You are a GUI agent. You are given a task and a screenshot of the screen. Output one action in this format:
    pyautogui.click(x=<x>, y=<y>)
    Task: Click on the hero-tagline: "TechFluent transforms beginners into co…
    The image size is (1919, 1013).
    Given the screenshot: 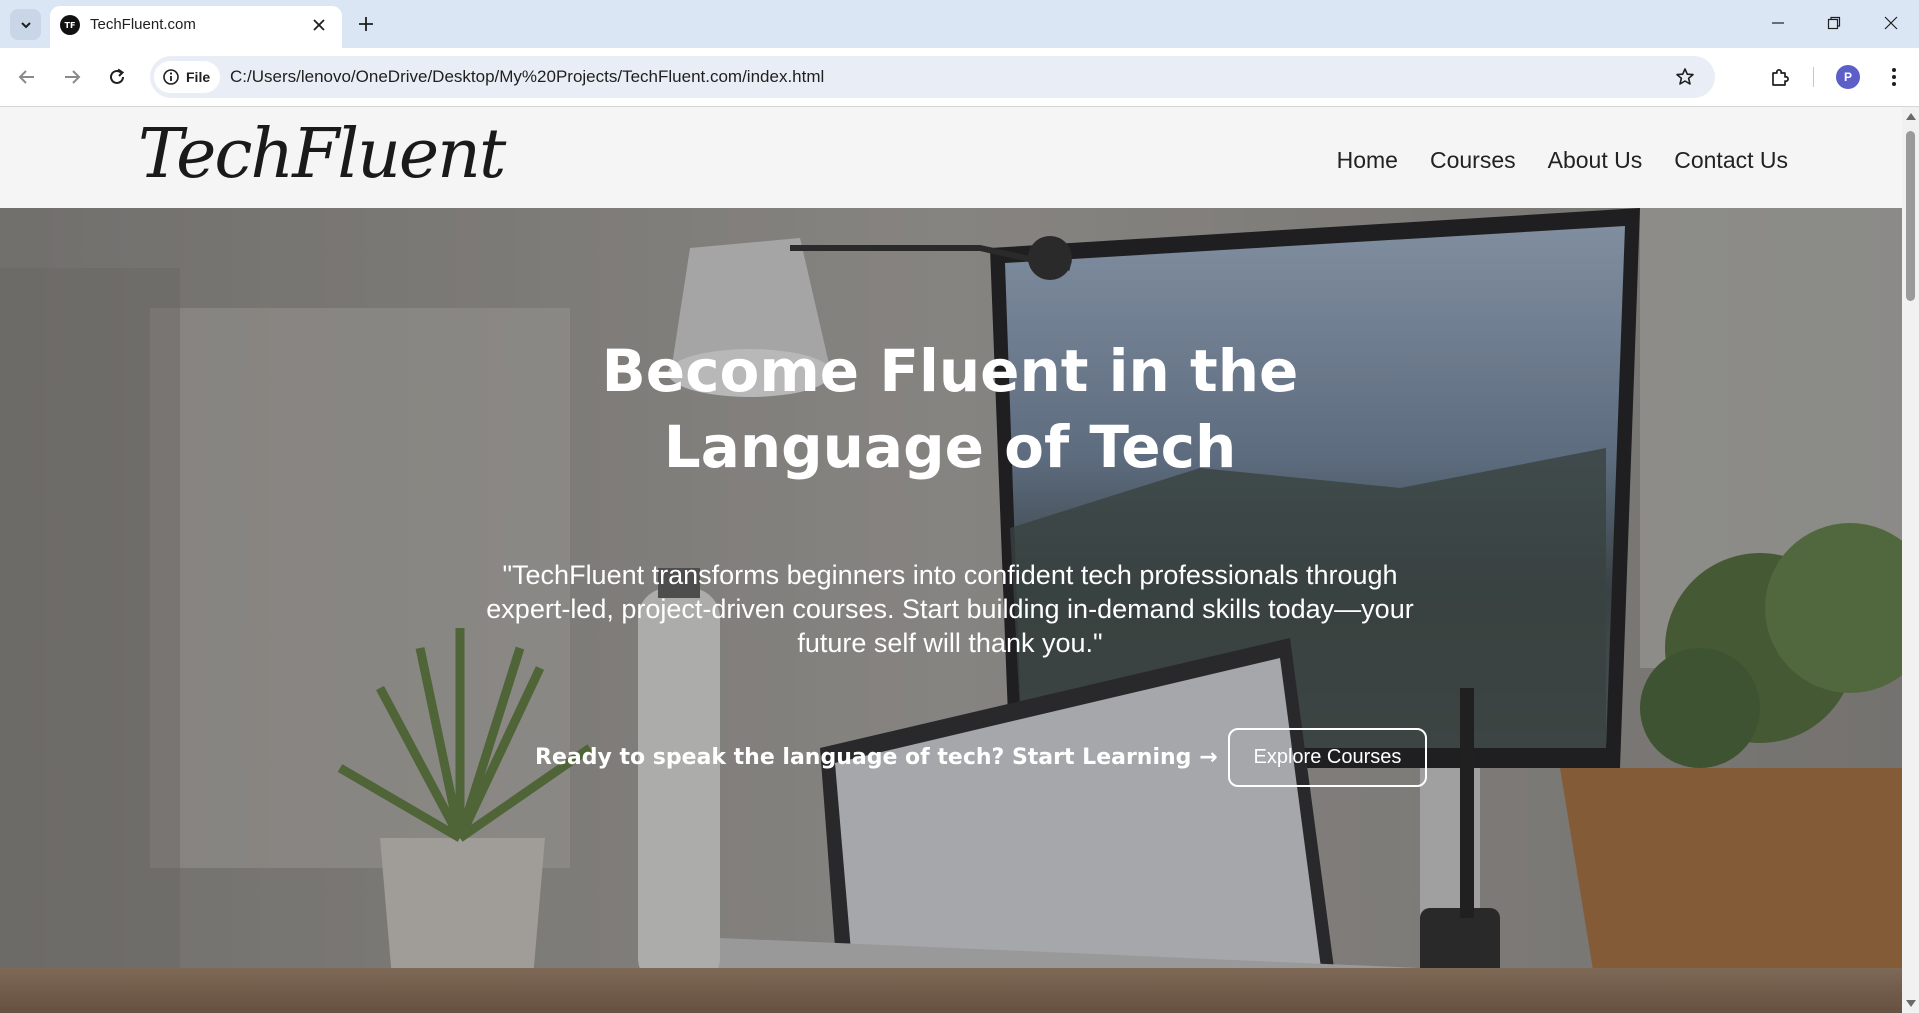 What is the action you would take?
    pyautogui.click(x=950, y=609)
    